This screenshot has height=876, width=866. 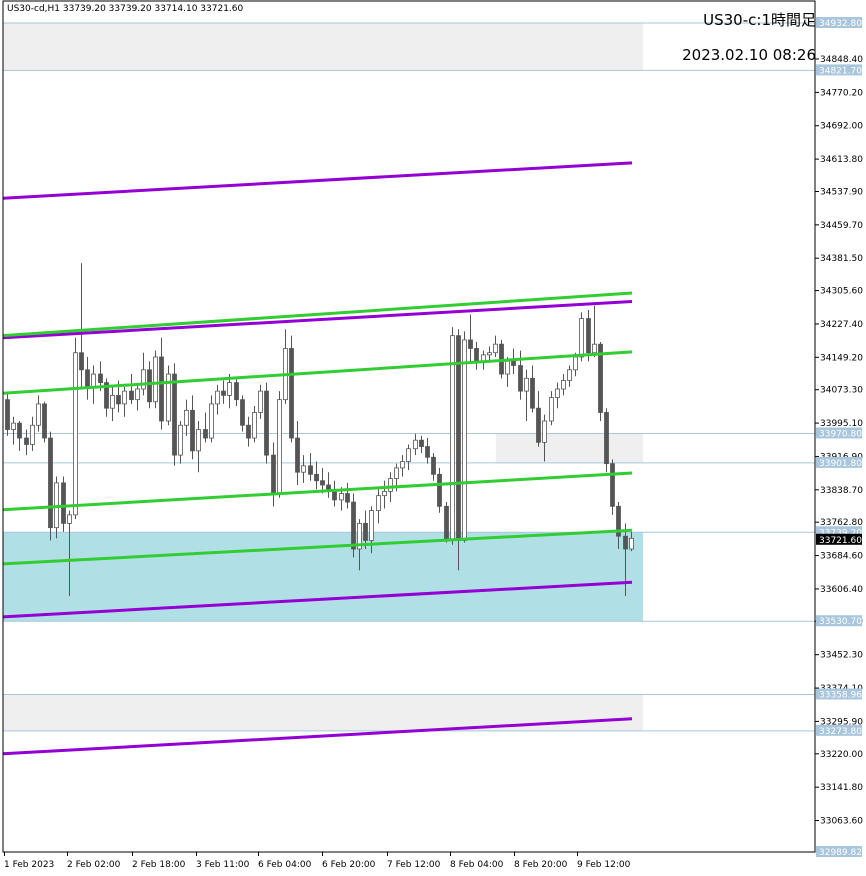 What do you see at coordinates (285, 865) in the screenshot?
I see `x-tick-label: 6 Feb 04:00` at bounding box center [285, 865].